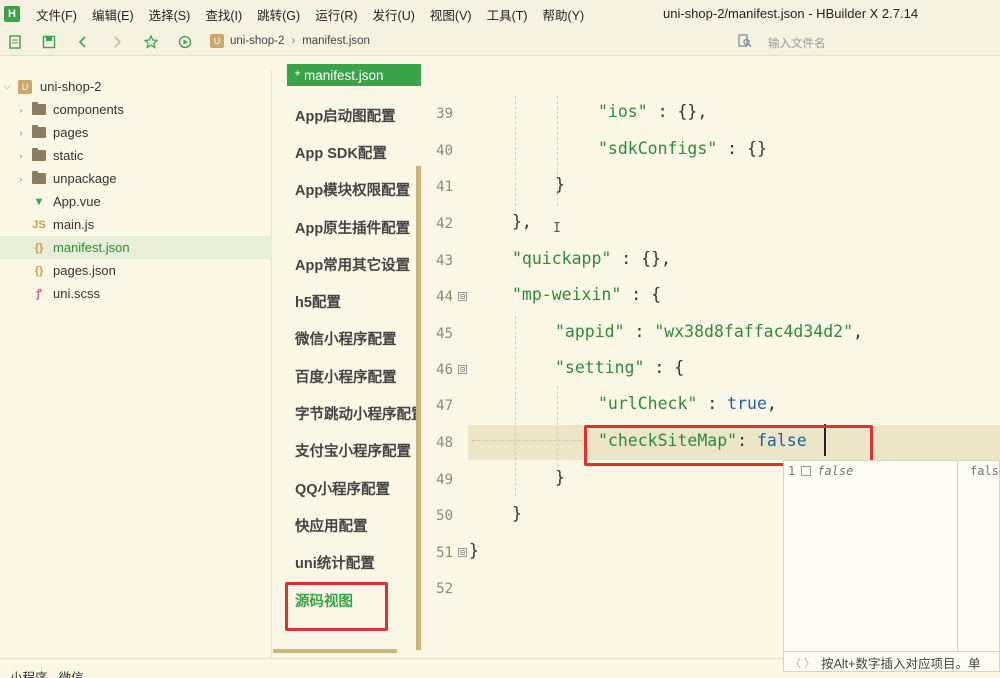  Describe the element at coordinates (444, 261) in the screenshot. I see `line-number: 43` at that location.